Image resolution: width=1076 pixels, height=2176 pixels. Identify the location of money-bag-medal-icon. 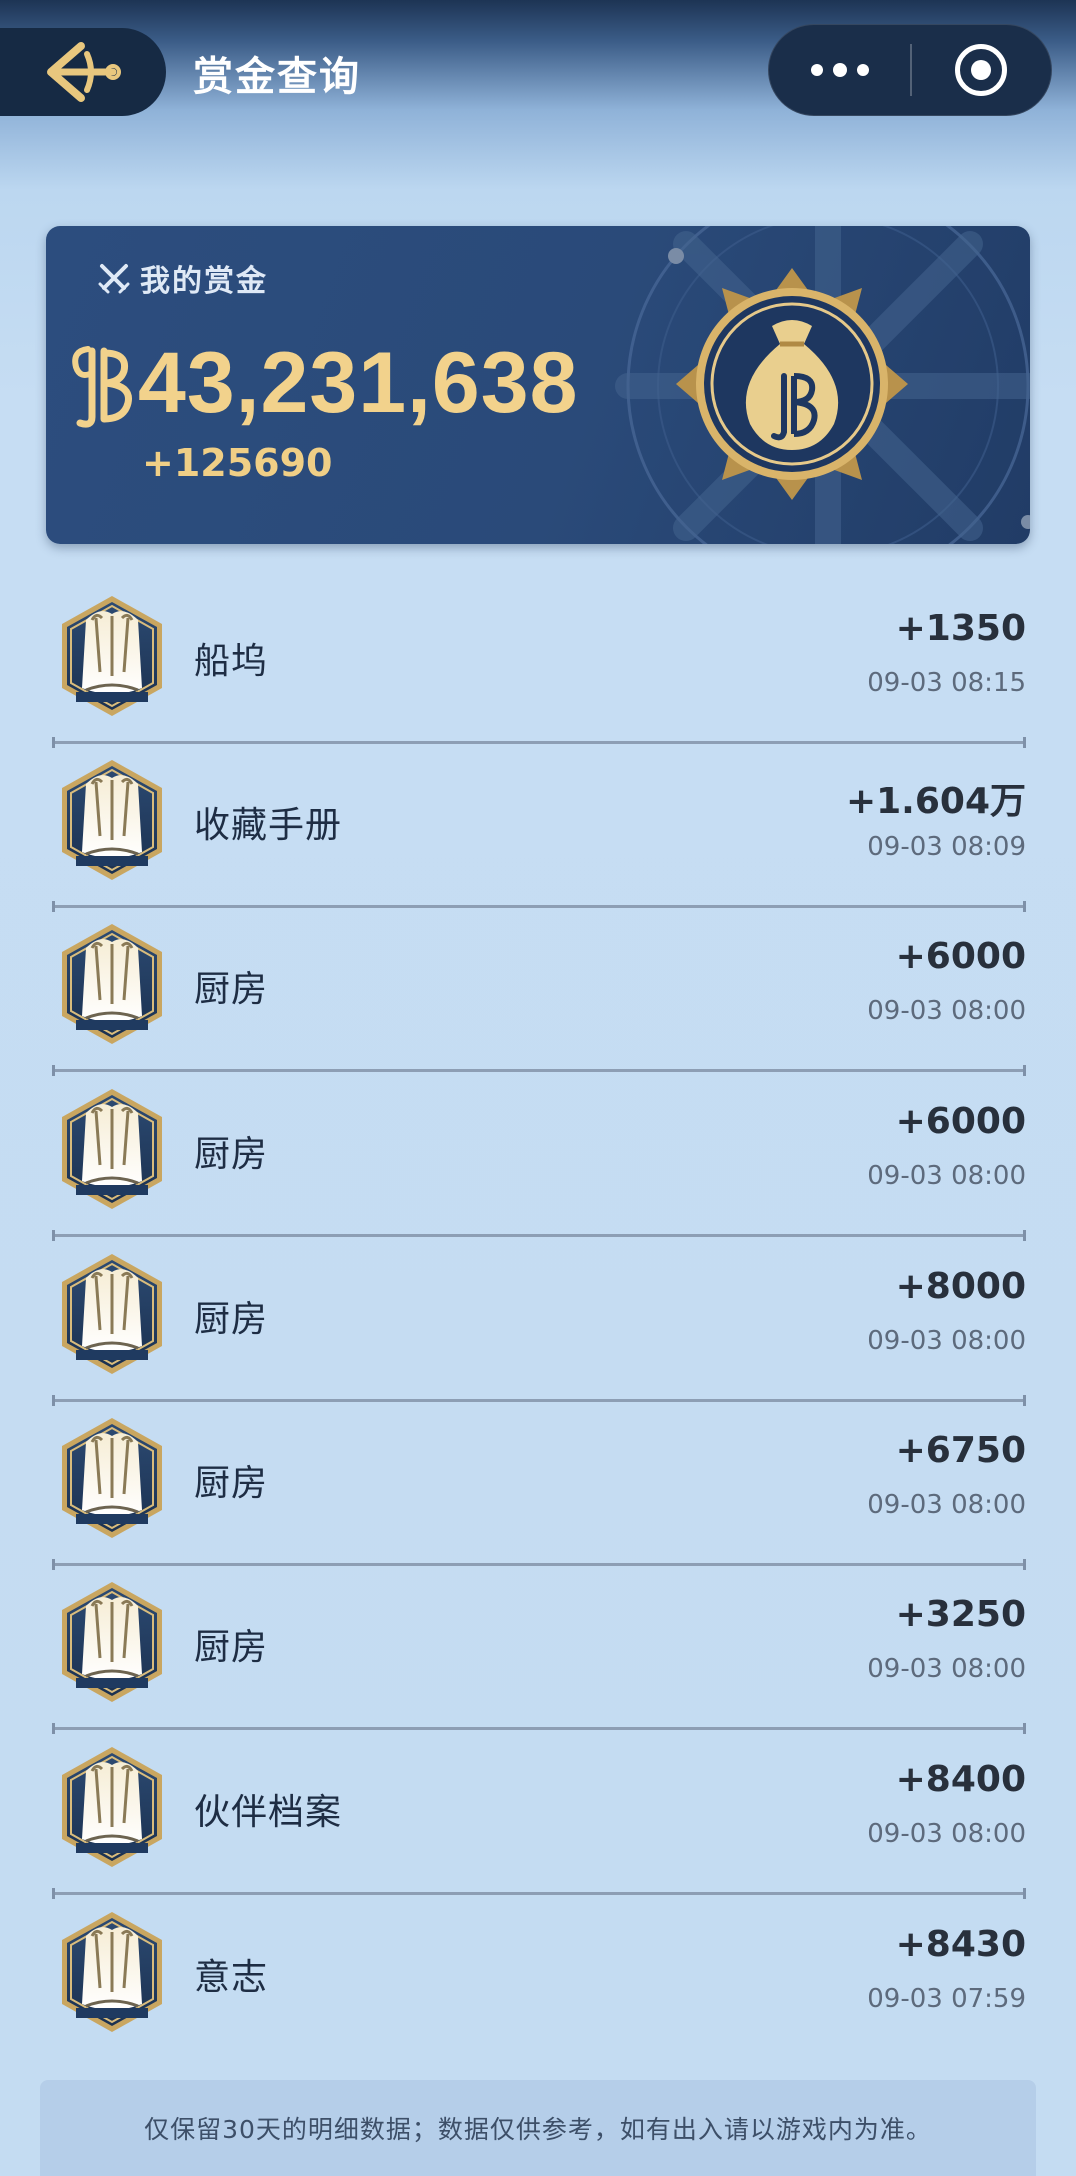
(792, 384).